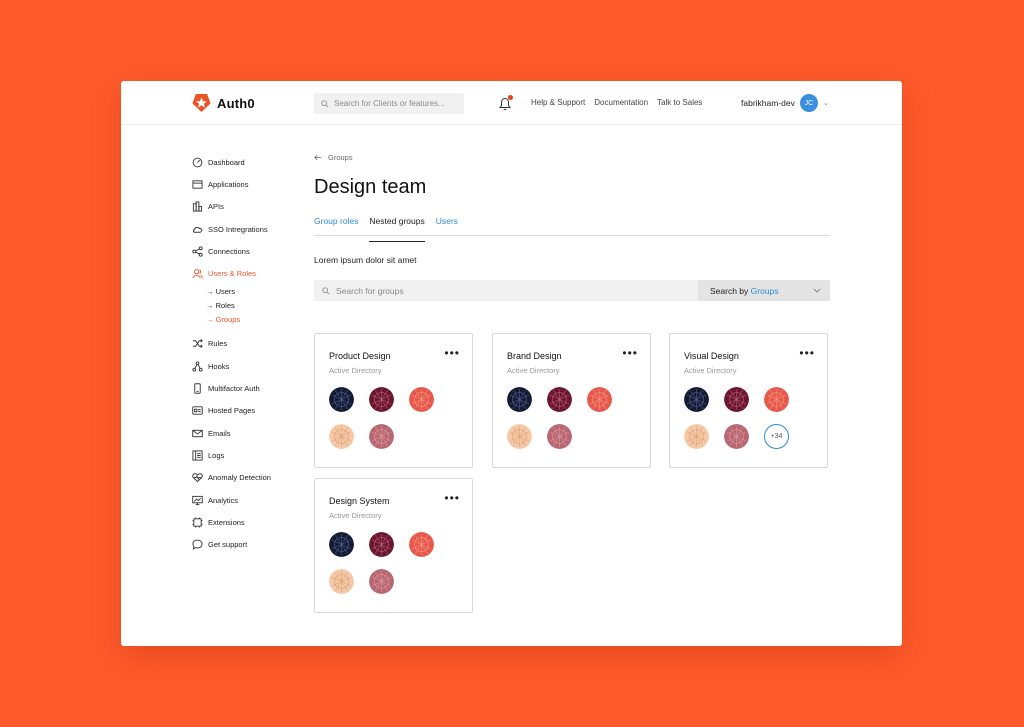  I want to click on tab-bar: Group roles Nested groups Users, so click(572, 229).